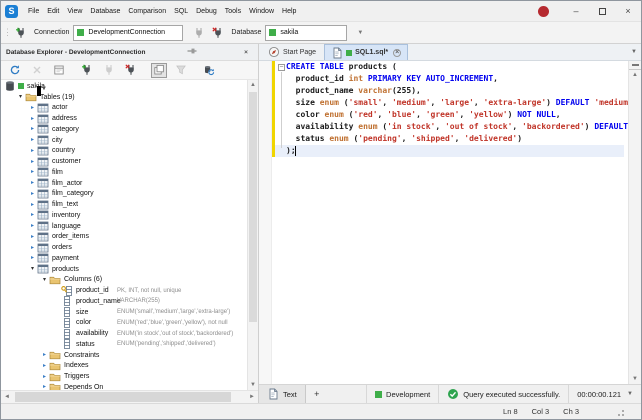 This screenshot has height=420, width=642. Describe the element at coordinates (192, 60) in the screenshot. I see `database-select: sakila ▼` at that location.